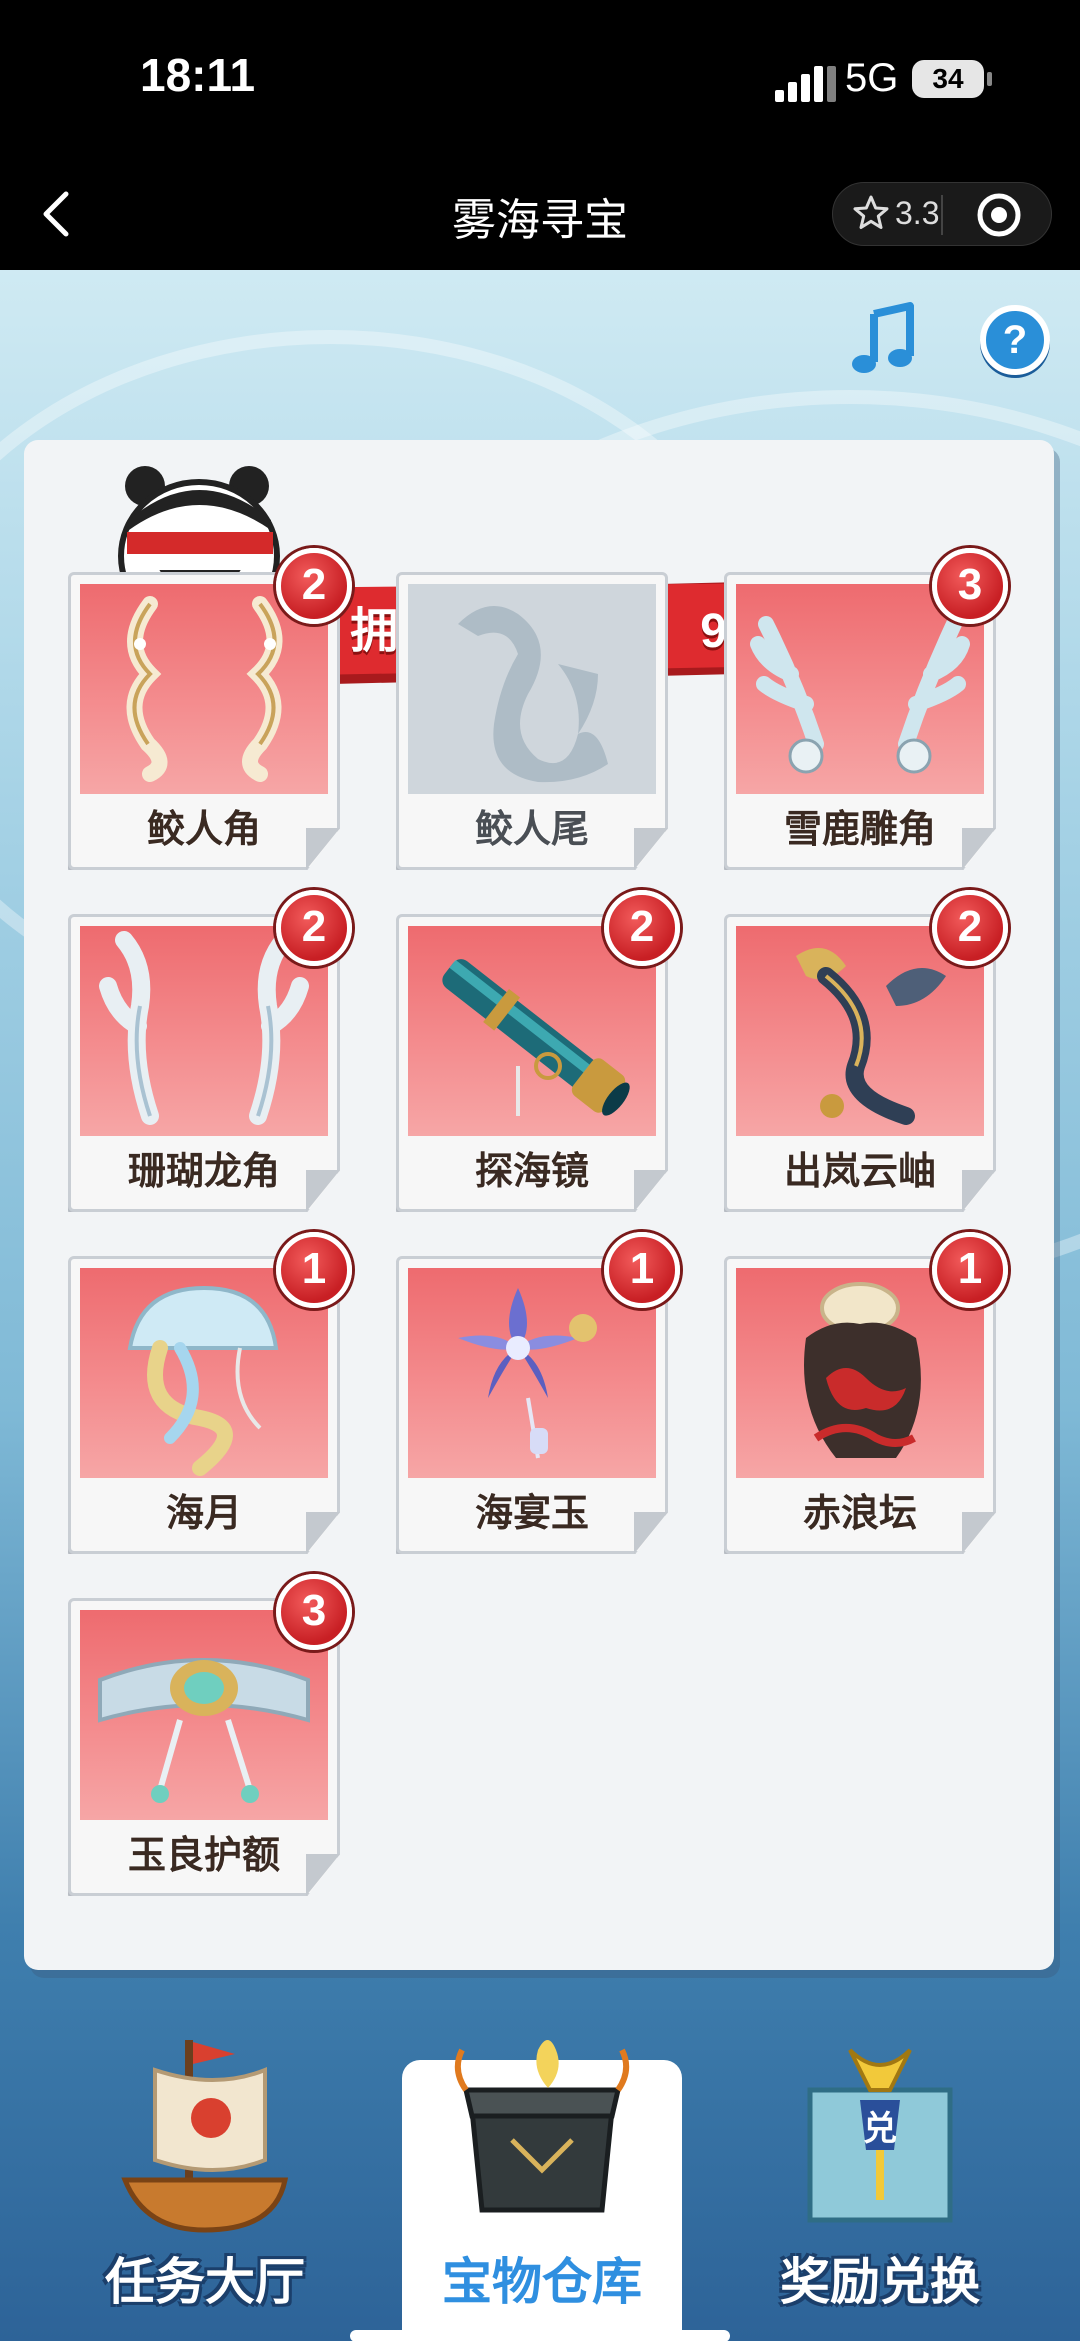  What do you see at coordinates (805, 82) in the screenshot?
I see `signal-icon` at bounding box center [805, 82].